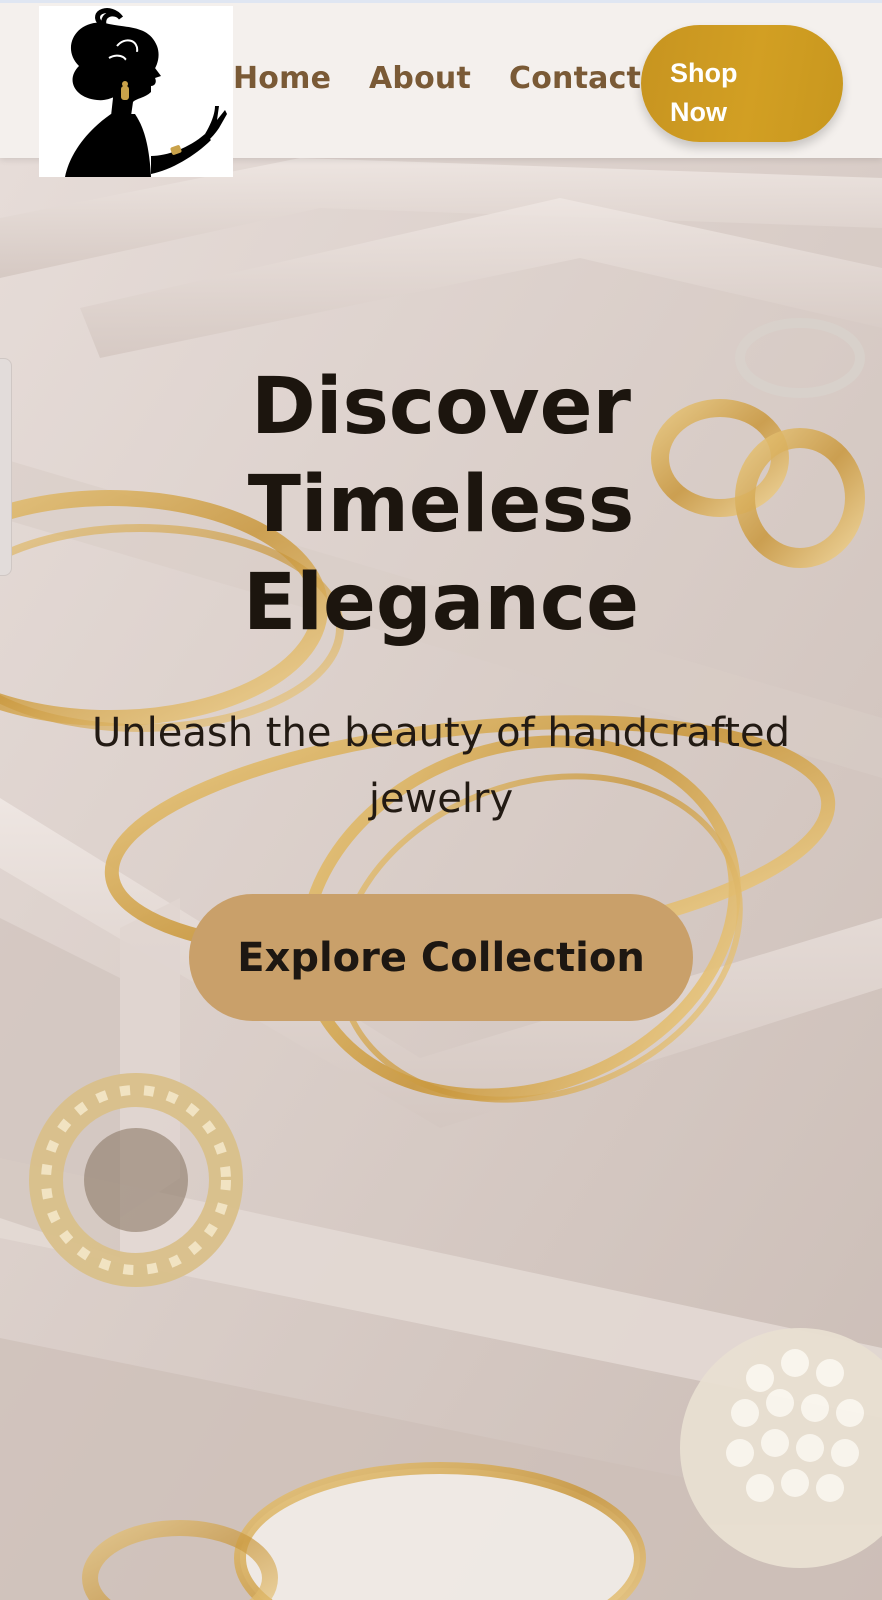  I want to click on side-scroll-tab, so click(6, 467).